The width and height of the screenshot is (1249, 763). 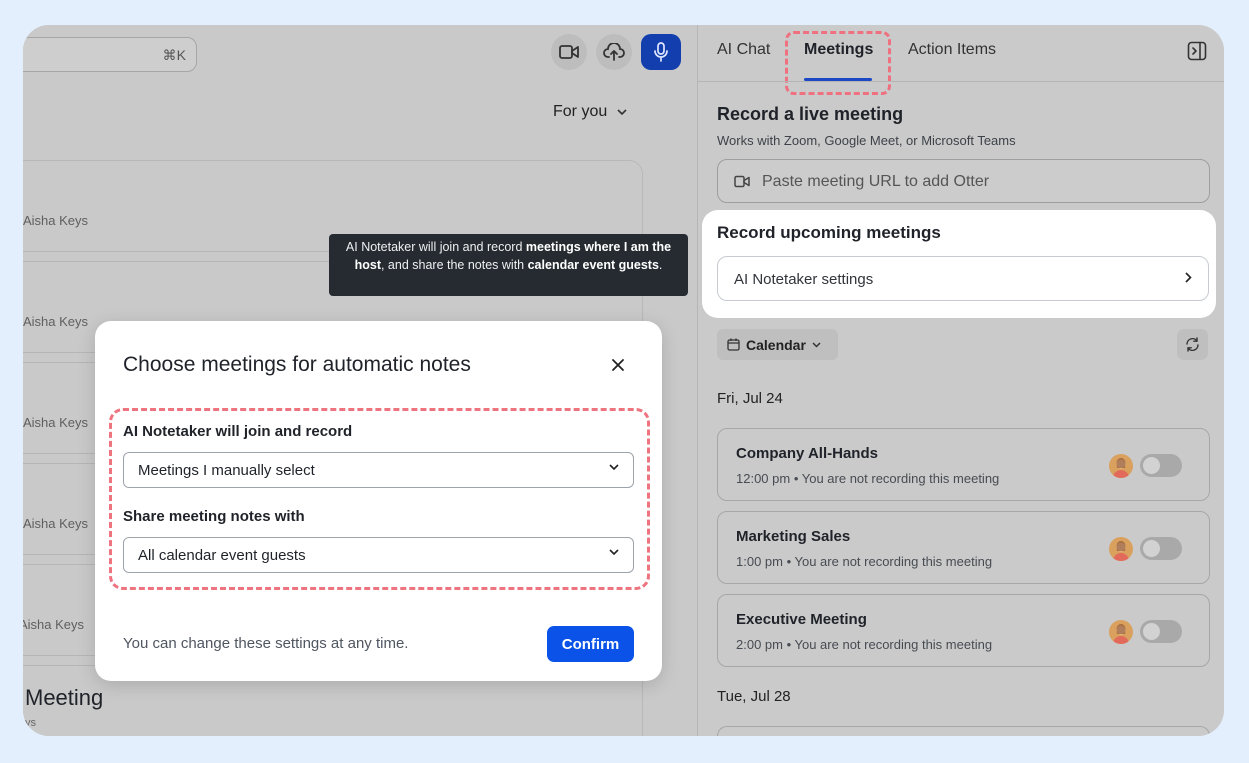 What do you see at coordinates (743, 50) in the screenshot?
I see `tab-ai-chat: AI Chat` at bounding box center [743, 50].